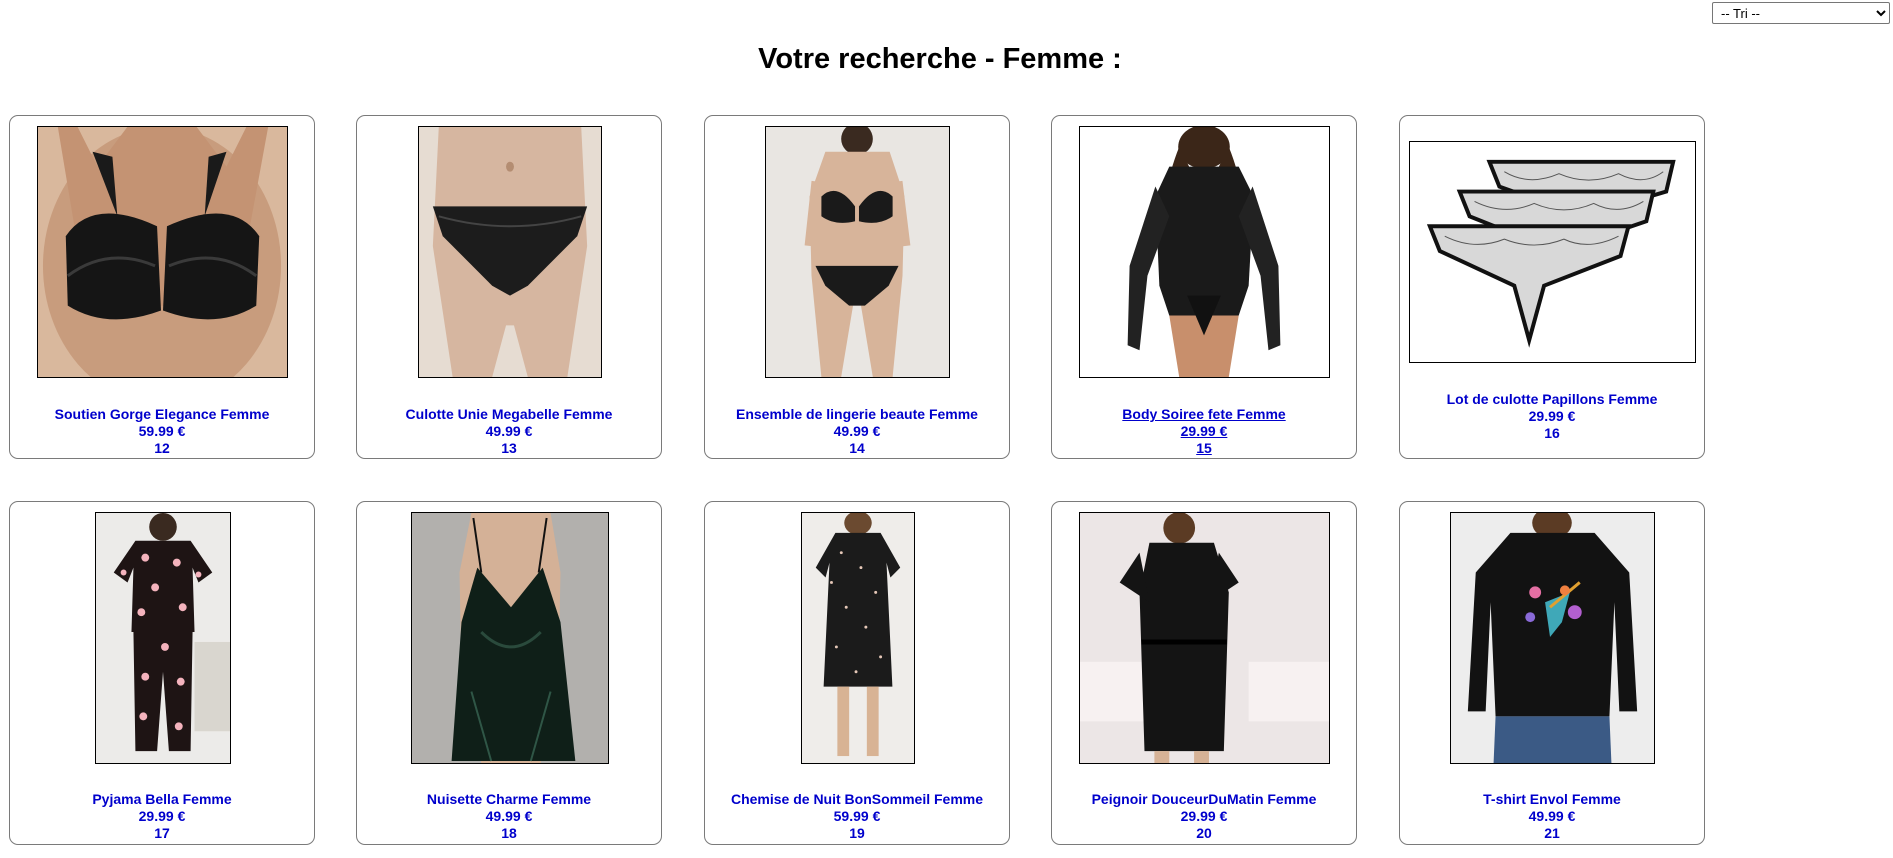  I want to click on floral-nightshirt-photo, so click(858, 638).